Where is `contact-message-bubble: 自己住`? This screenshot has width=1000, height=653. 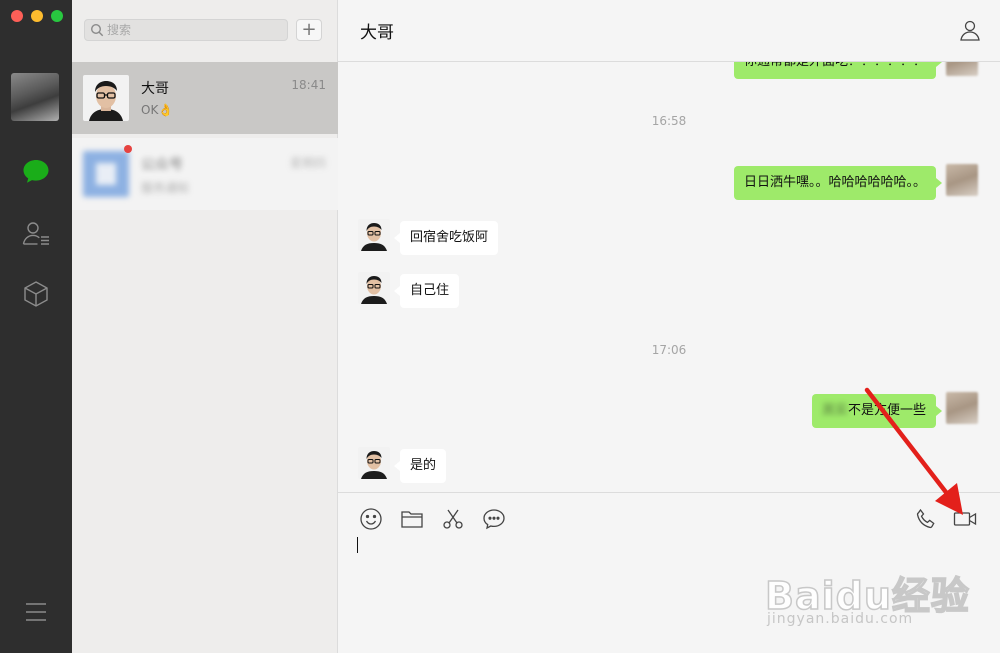 contact-message-bubble: 自己住 is located at coordinates (426, 291).